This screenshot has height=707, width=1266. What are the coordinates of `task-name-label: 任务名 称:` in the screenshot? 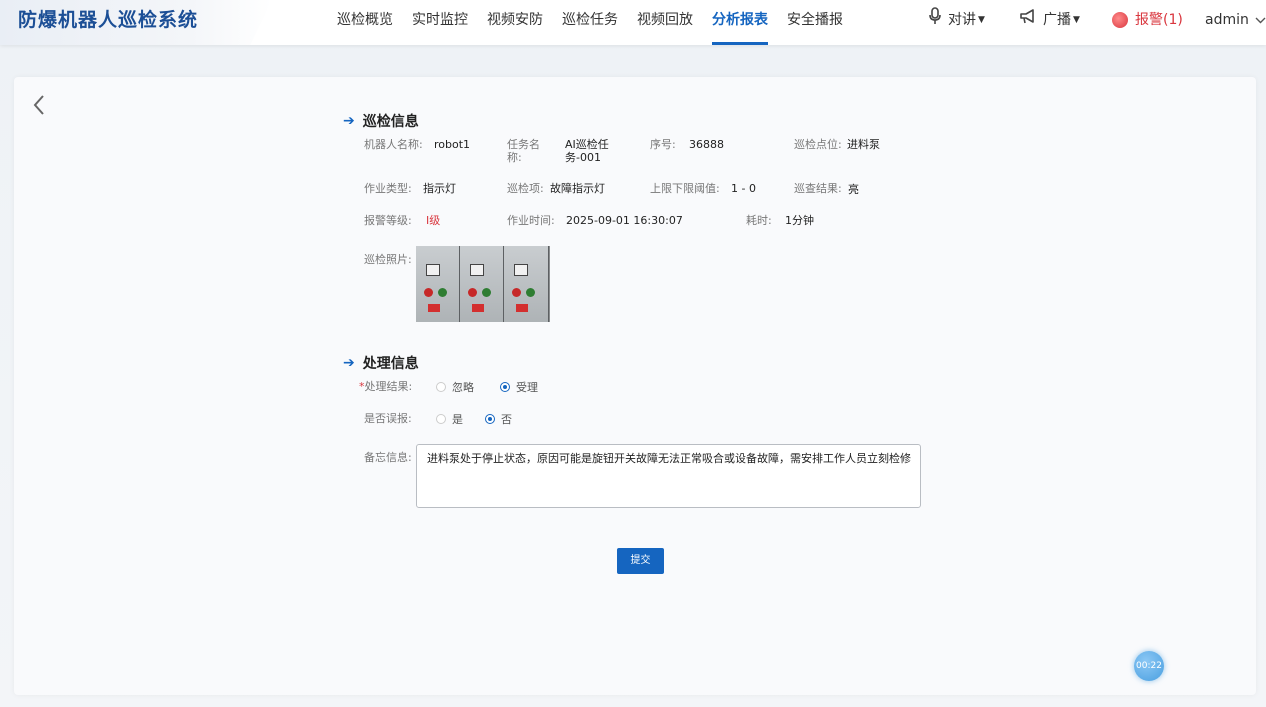 It's located at (523, 151).